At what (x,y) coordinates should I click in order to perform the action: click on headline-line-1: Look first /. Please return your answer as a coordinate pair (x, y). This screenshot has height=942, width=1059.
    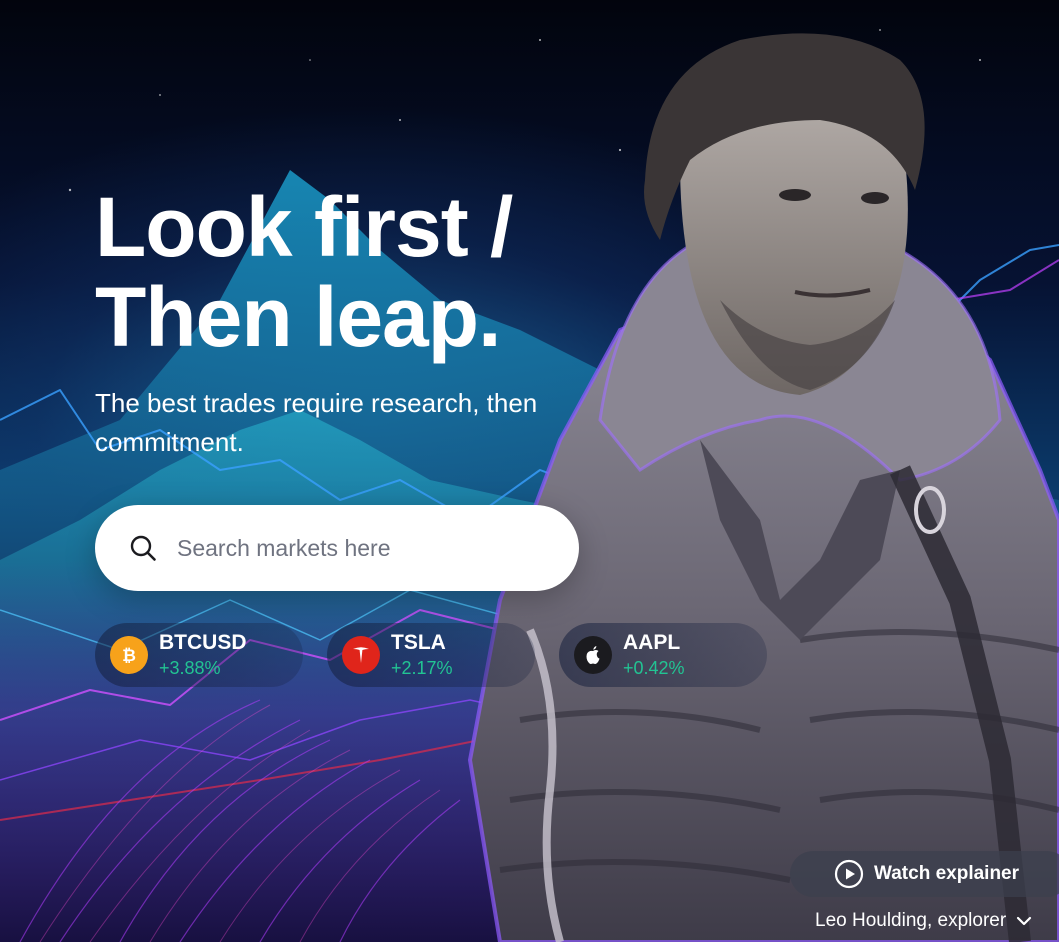
    Looking at the image, I should click on (304, 227).